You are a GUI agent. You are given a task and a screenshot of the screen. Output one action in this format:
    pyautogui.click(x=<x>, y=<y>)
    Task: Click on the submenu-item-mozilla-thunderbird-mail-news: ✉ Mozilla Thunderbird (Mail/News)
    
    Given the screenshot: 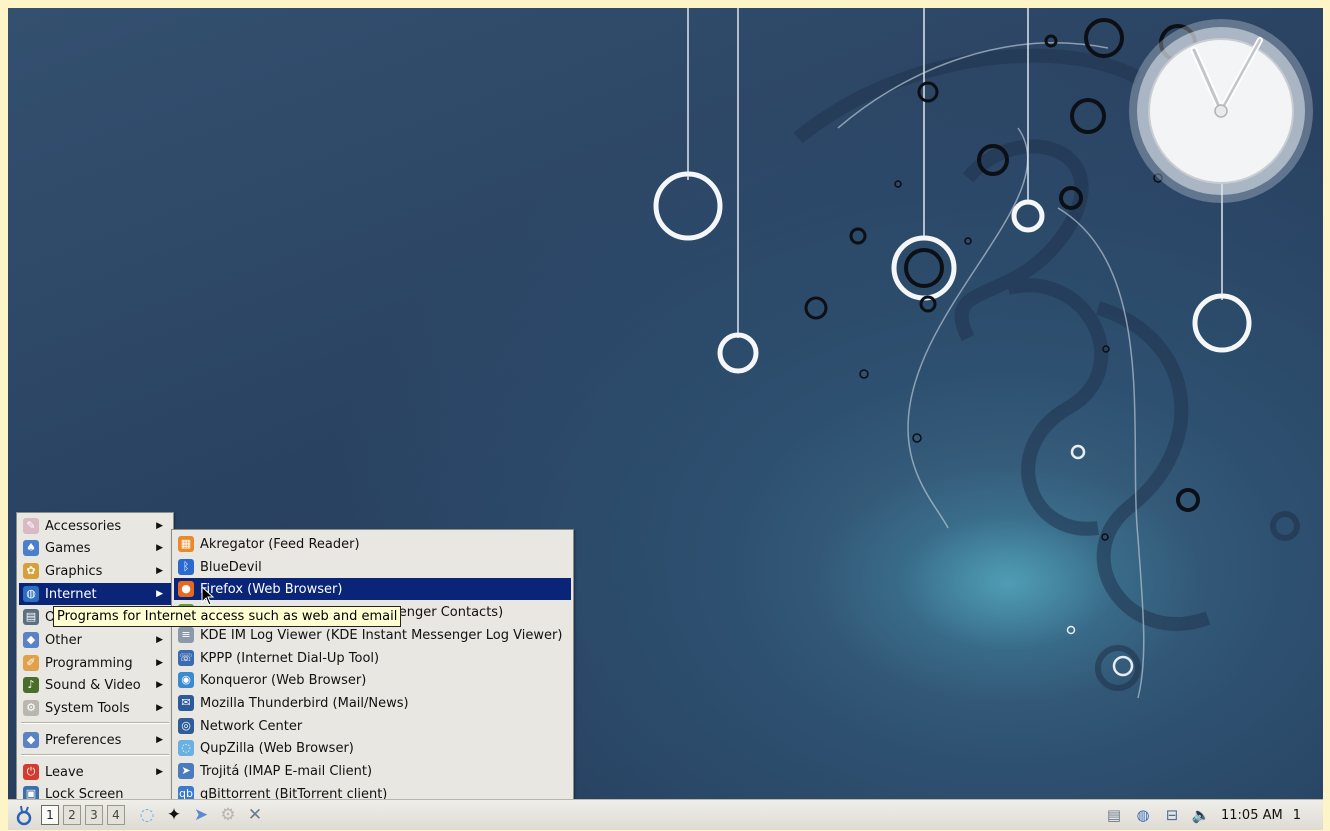 What is the action you would take?
    pyautogui.click(x=372, y=703)
    